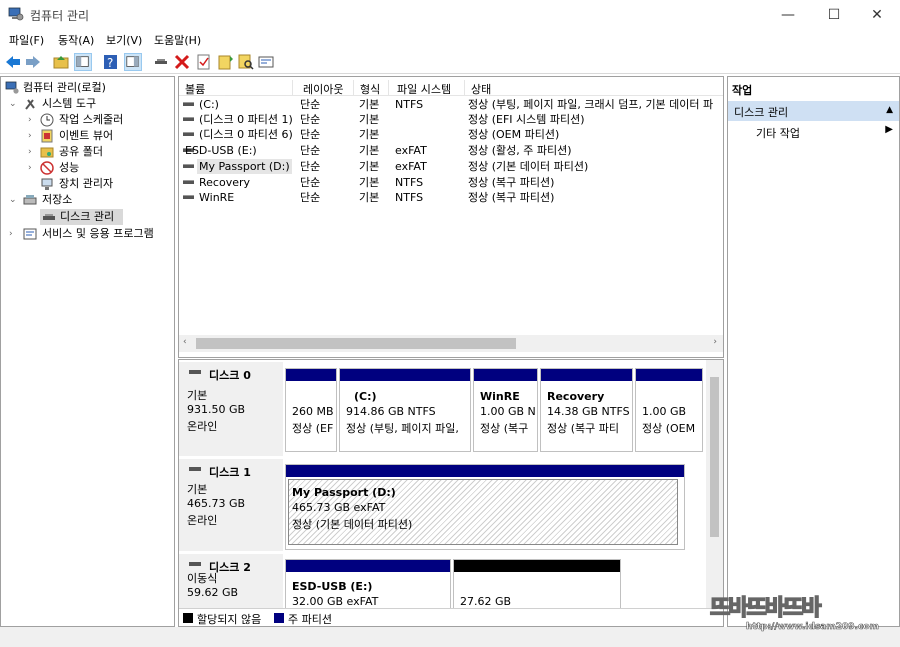 This screenshot has height=647, width=900. I want to click on partition: Recovery 14.38 GB NTFS 정상 (복구 파티, so click(586, 410).